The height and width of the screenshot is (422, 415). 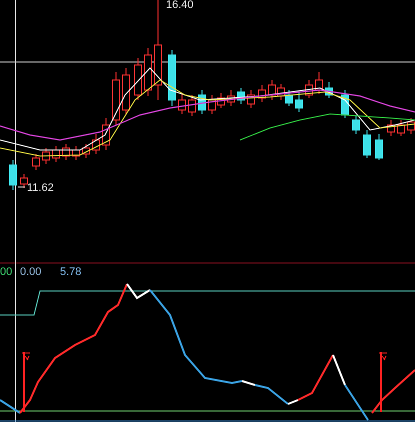 What do you see at coordinates (71, 272) in the screenshot?
I see `indicator-value: 5.78` at bounding box center [71, 272].